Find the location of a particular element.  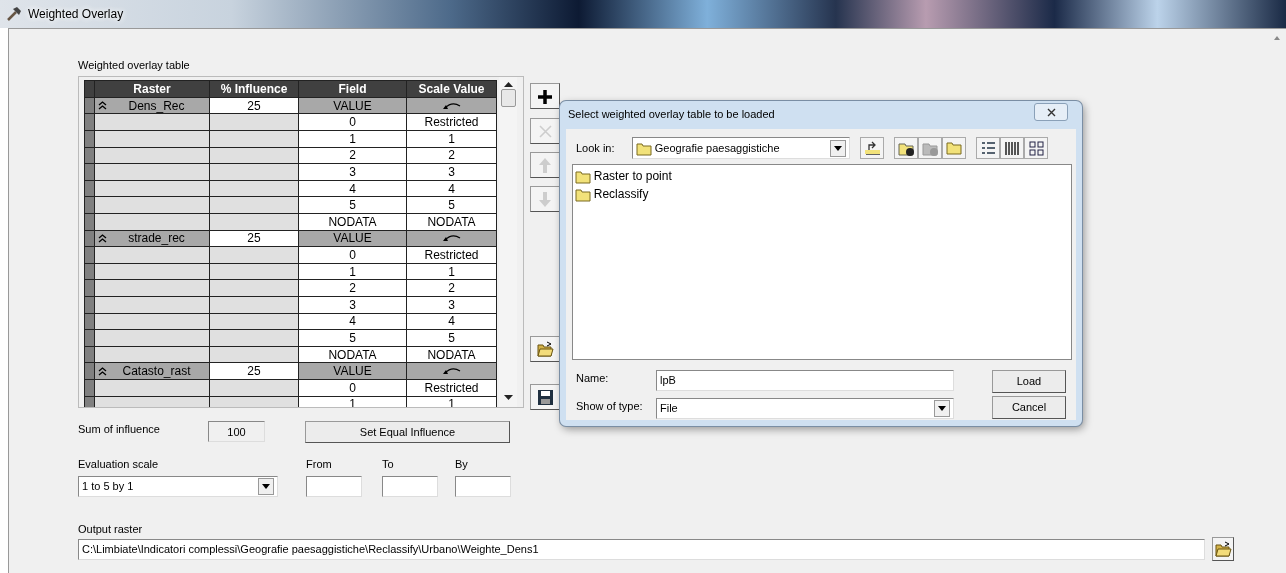

remove-icon is located at coordinates (545, 131).